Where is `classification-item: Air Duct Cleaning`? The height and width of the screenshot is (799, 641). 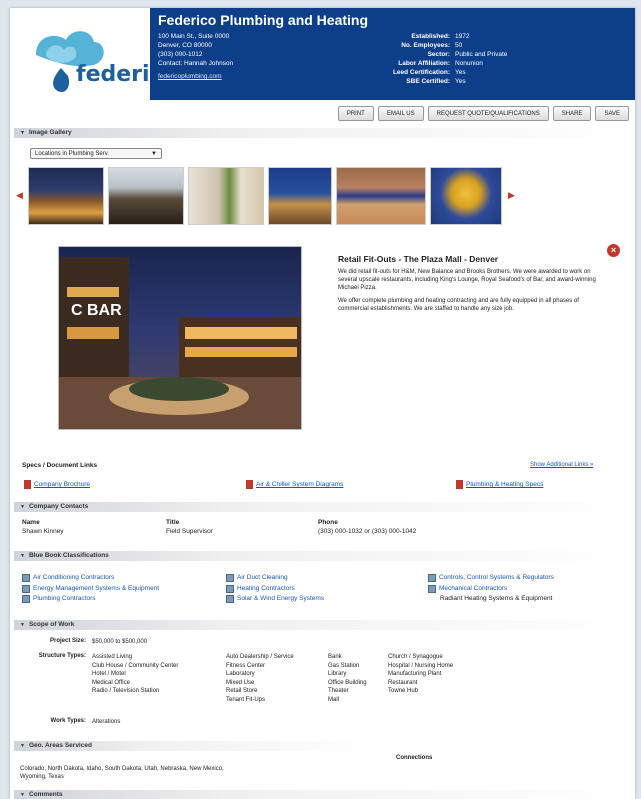
classification-item: Air Duct Cleaning is located at coordinates (275, 578).